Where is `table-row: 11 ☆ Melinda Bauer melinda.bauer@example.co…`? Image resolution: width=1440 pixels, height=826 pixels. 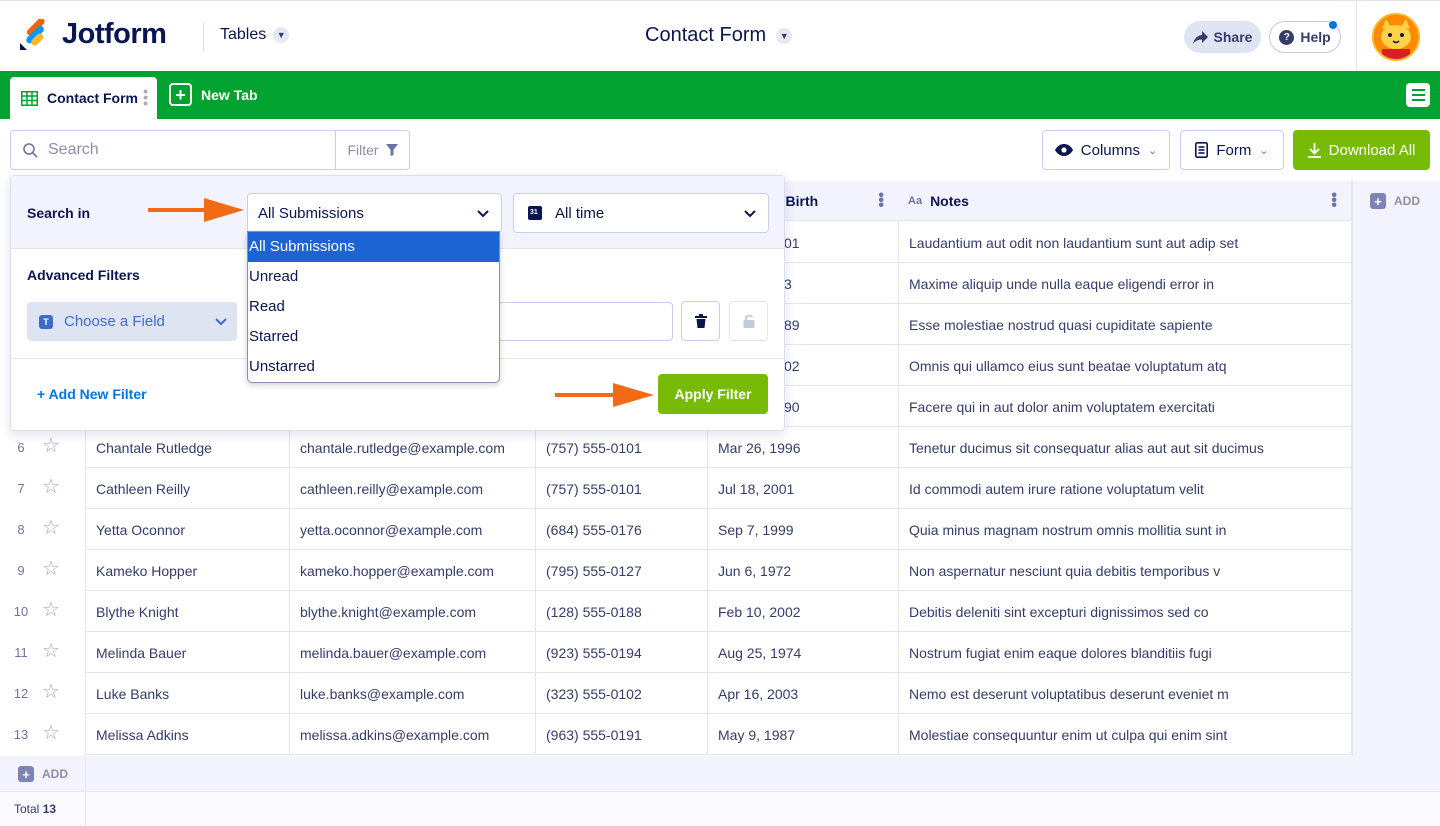
table-row: 11 ☆ Melinda Bauer melinda.bauer@example.co… is located at coordinates (676, 652).